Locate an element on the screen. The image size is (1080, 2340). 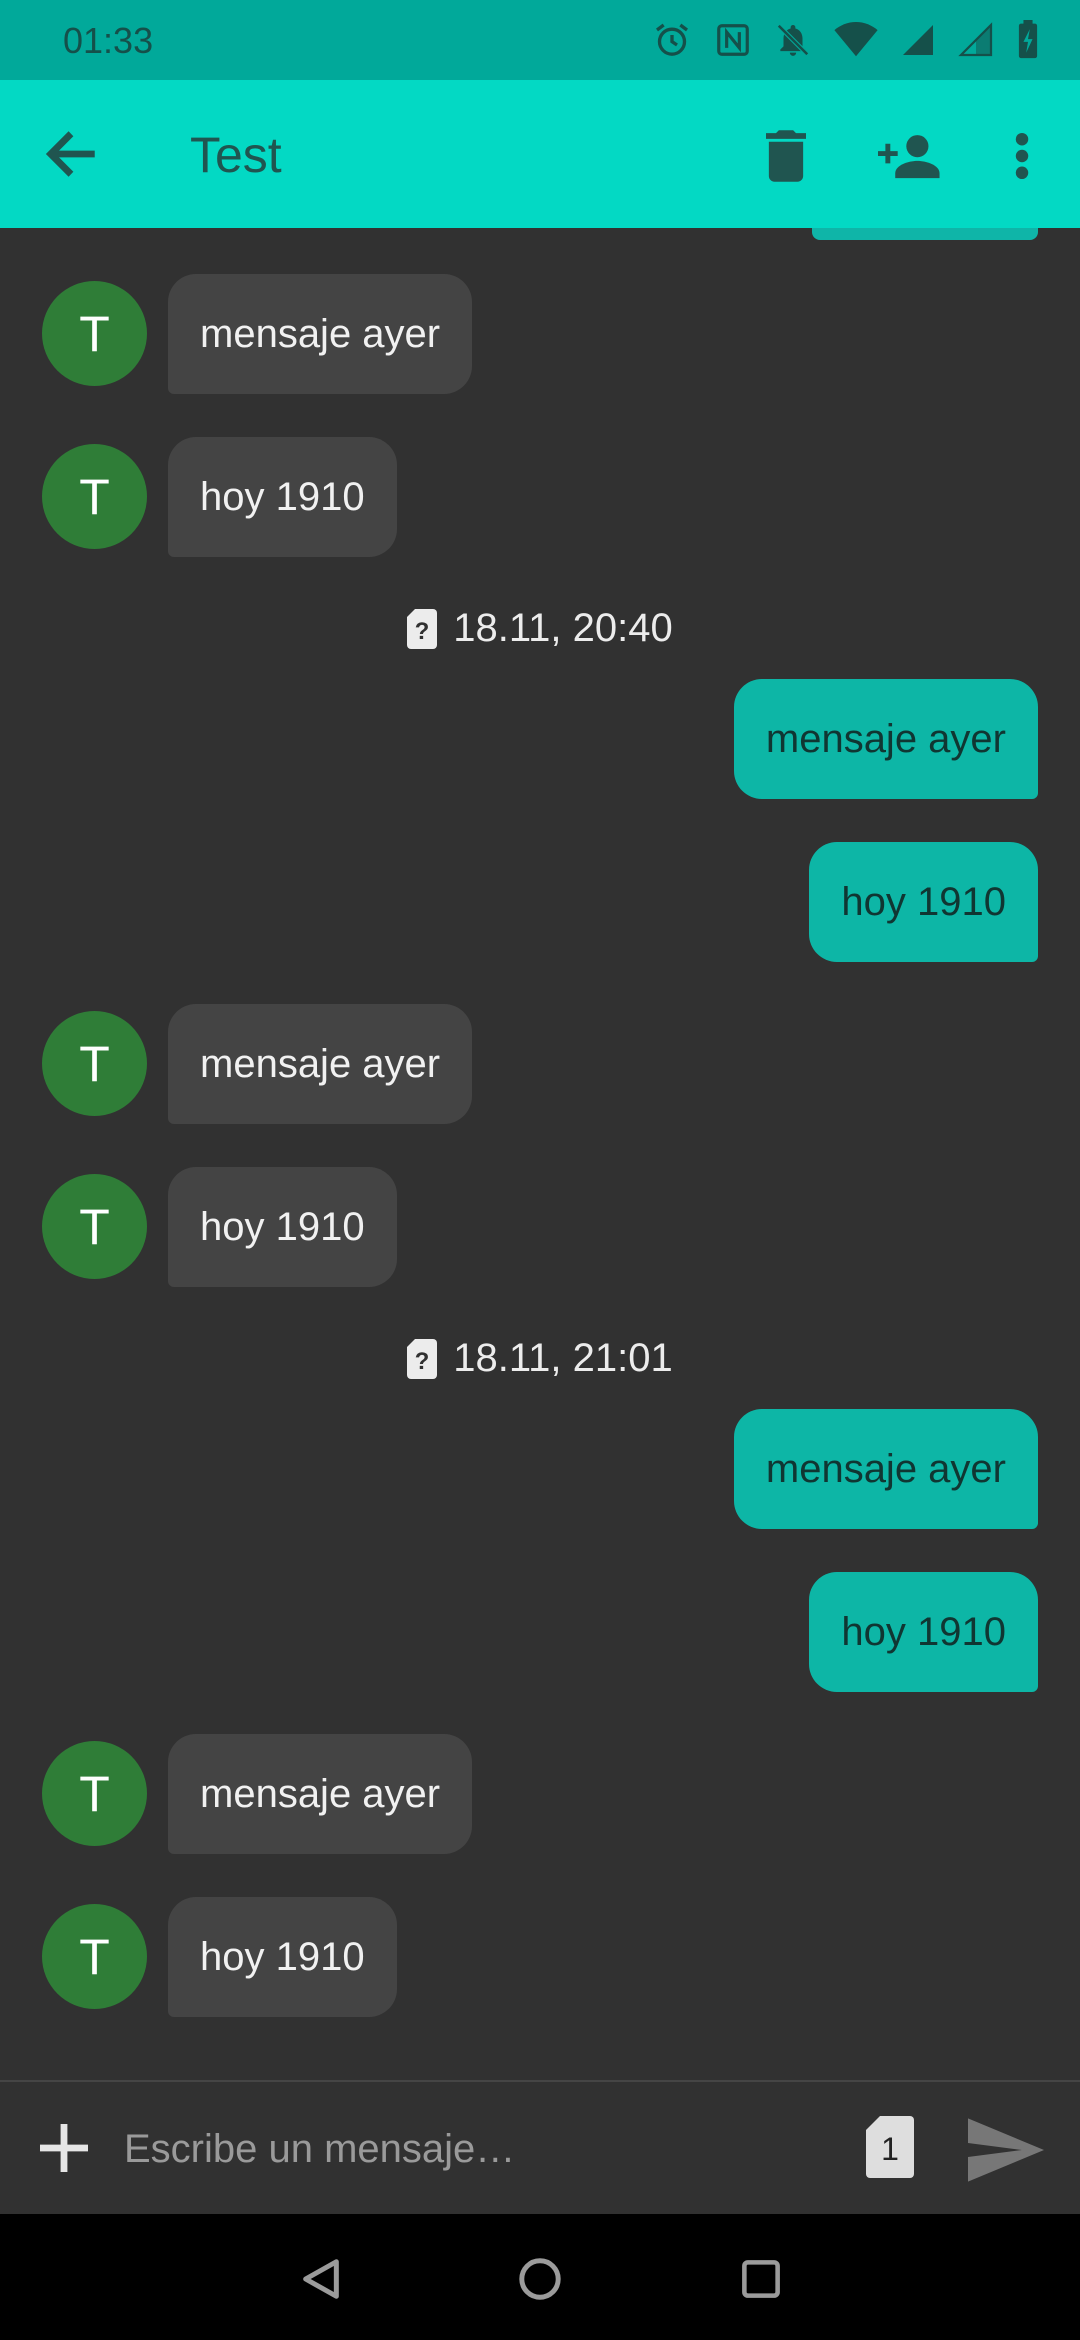
arrow-back-icon is located at coordinates (70, 154).